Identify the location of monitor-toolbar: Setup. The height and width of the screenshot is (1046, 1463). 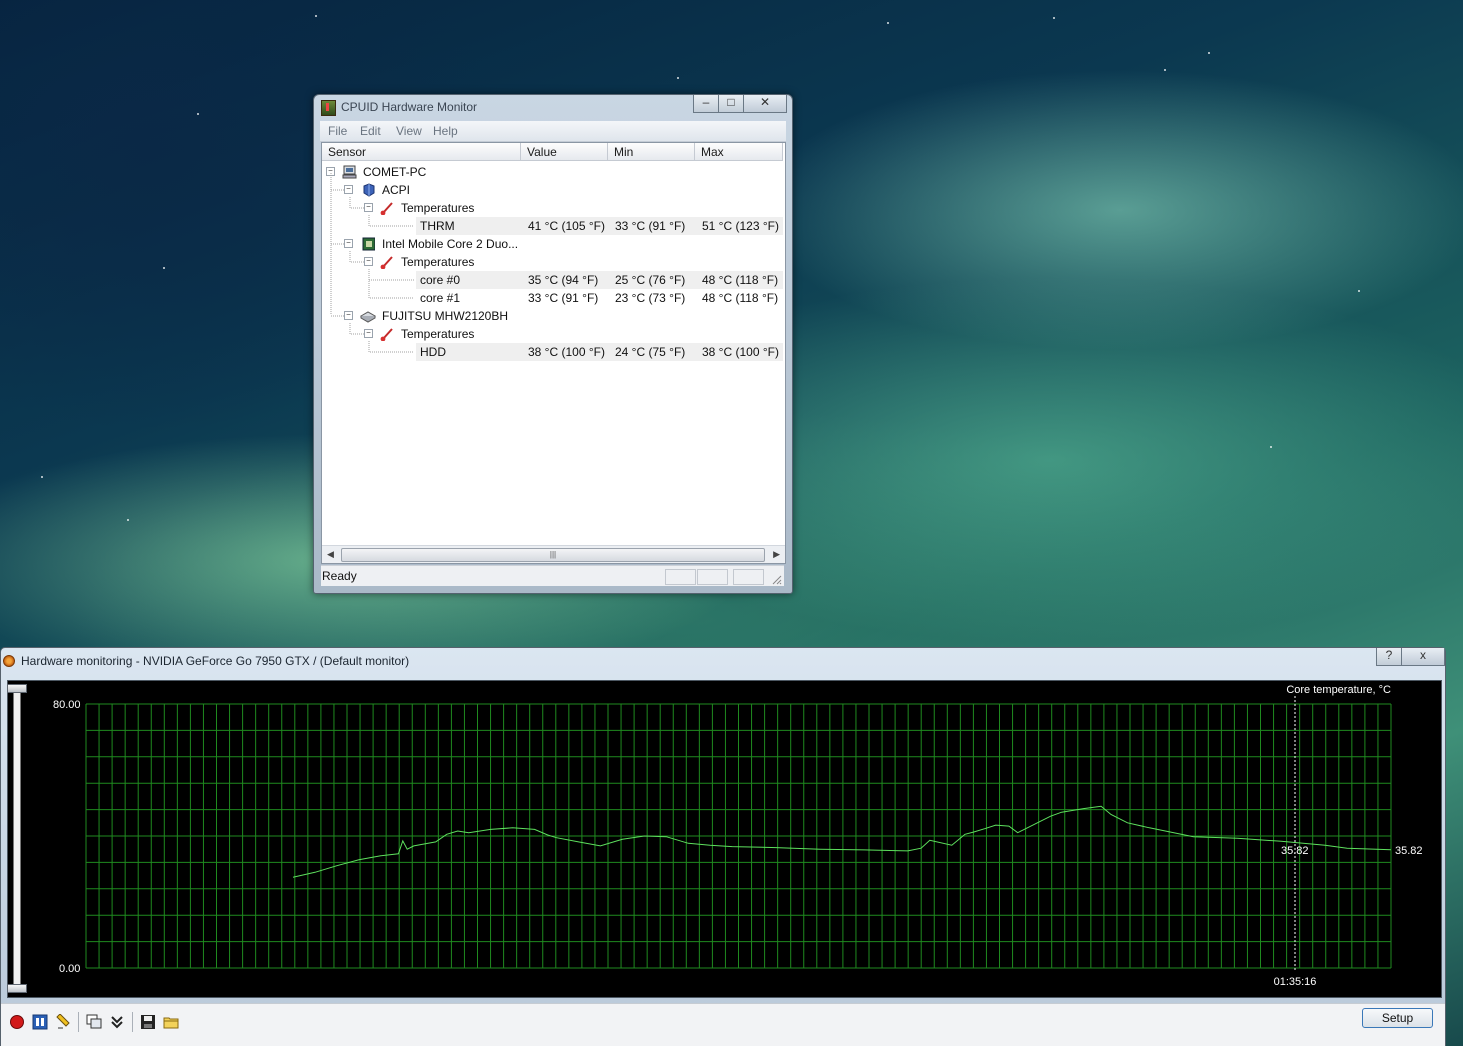
(723, 1024).